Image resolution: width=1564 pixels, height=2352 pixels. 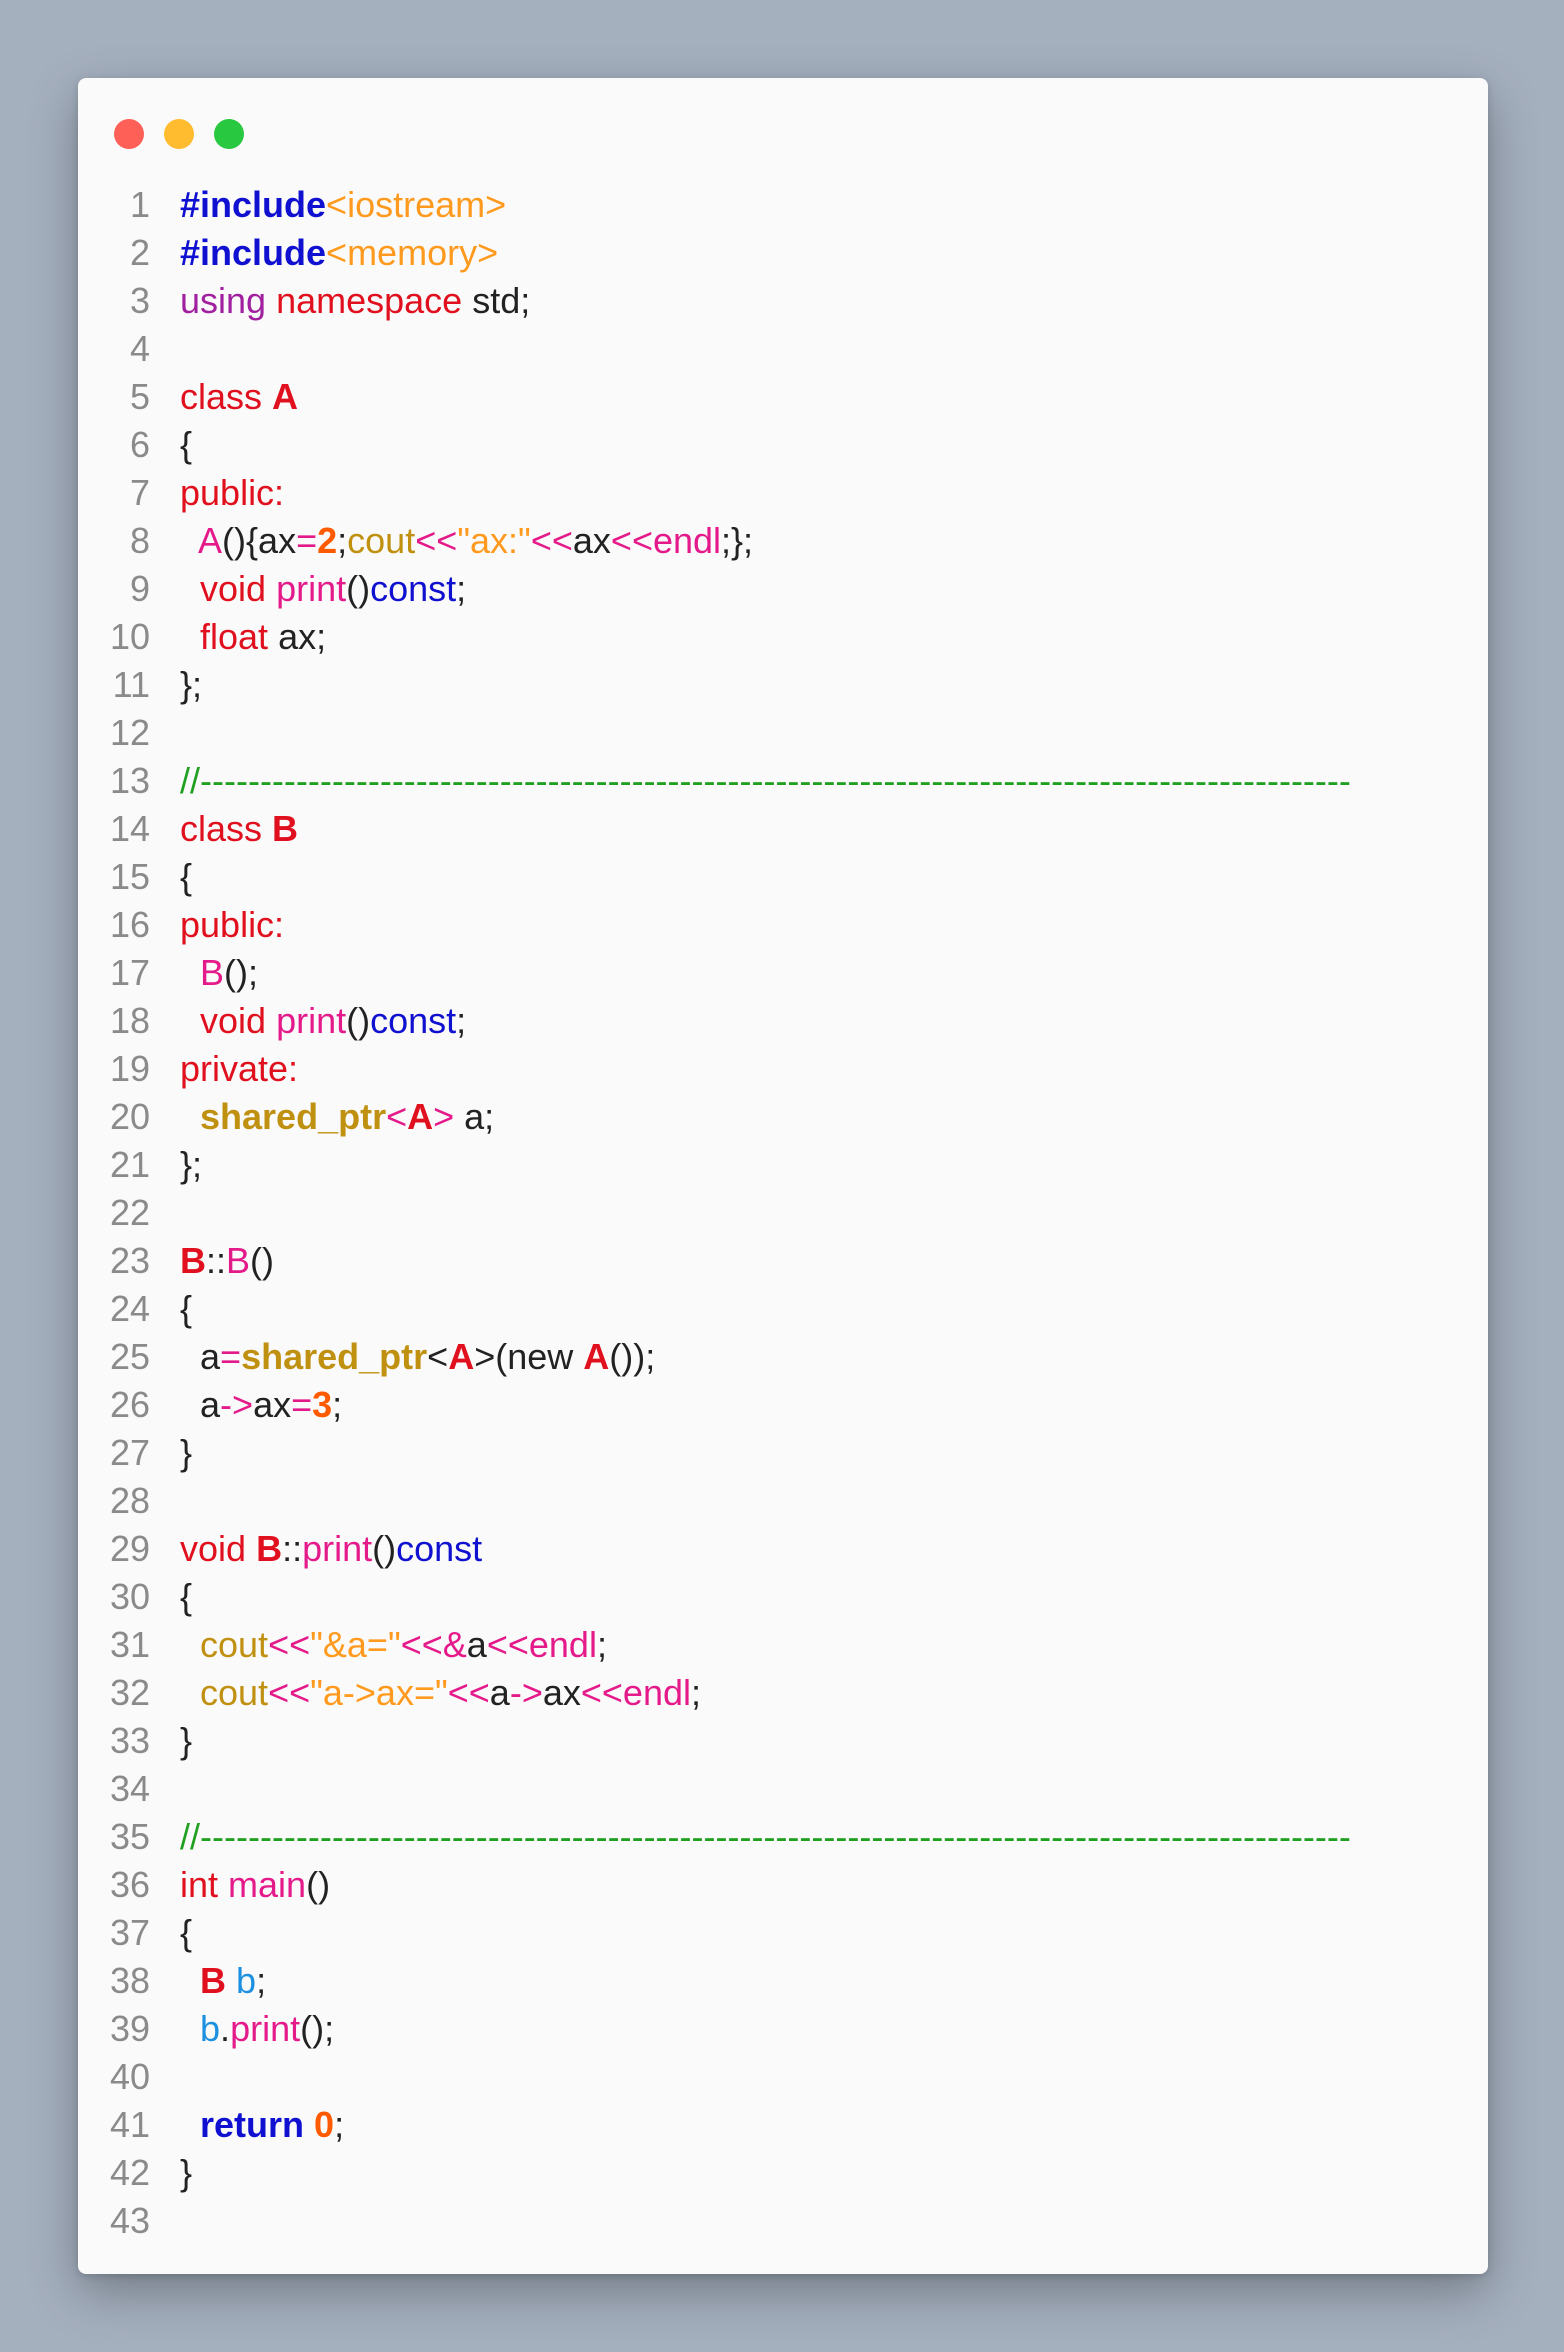 What do you see at coordinates (259, 540) in the screenshot?
I see `code-token: (){ax` at bounding box center [259, 540].